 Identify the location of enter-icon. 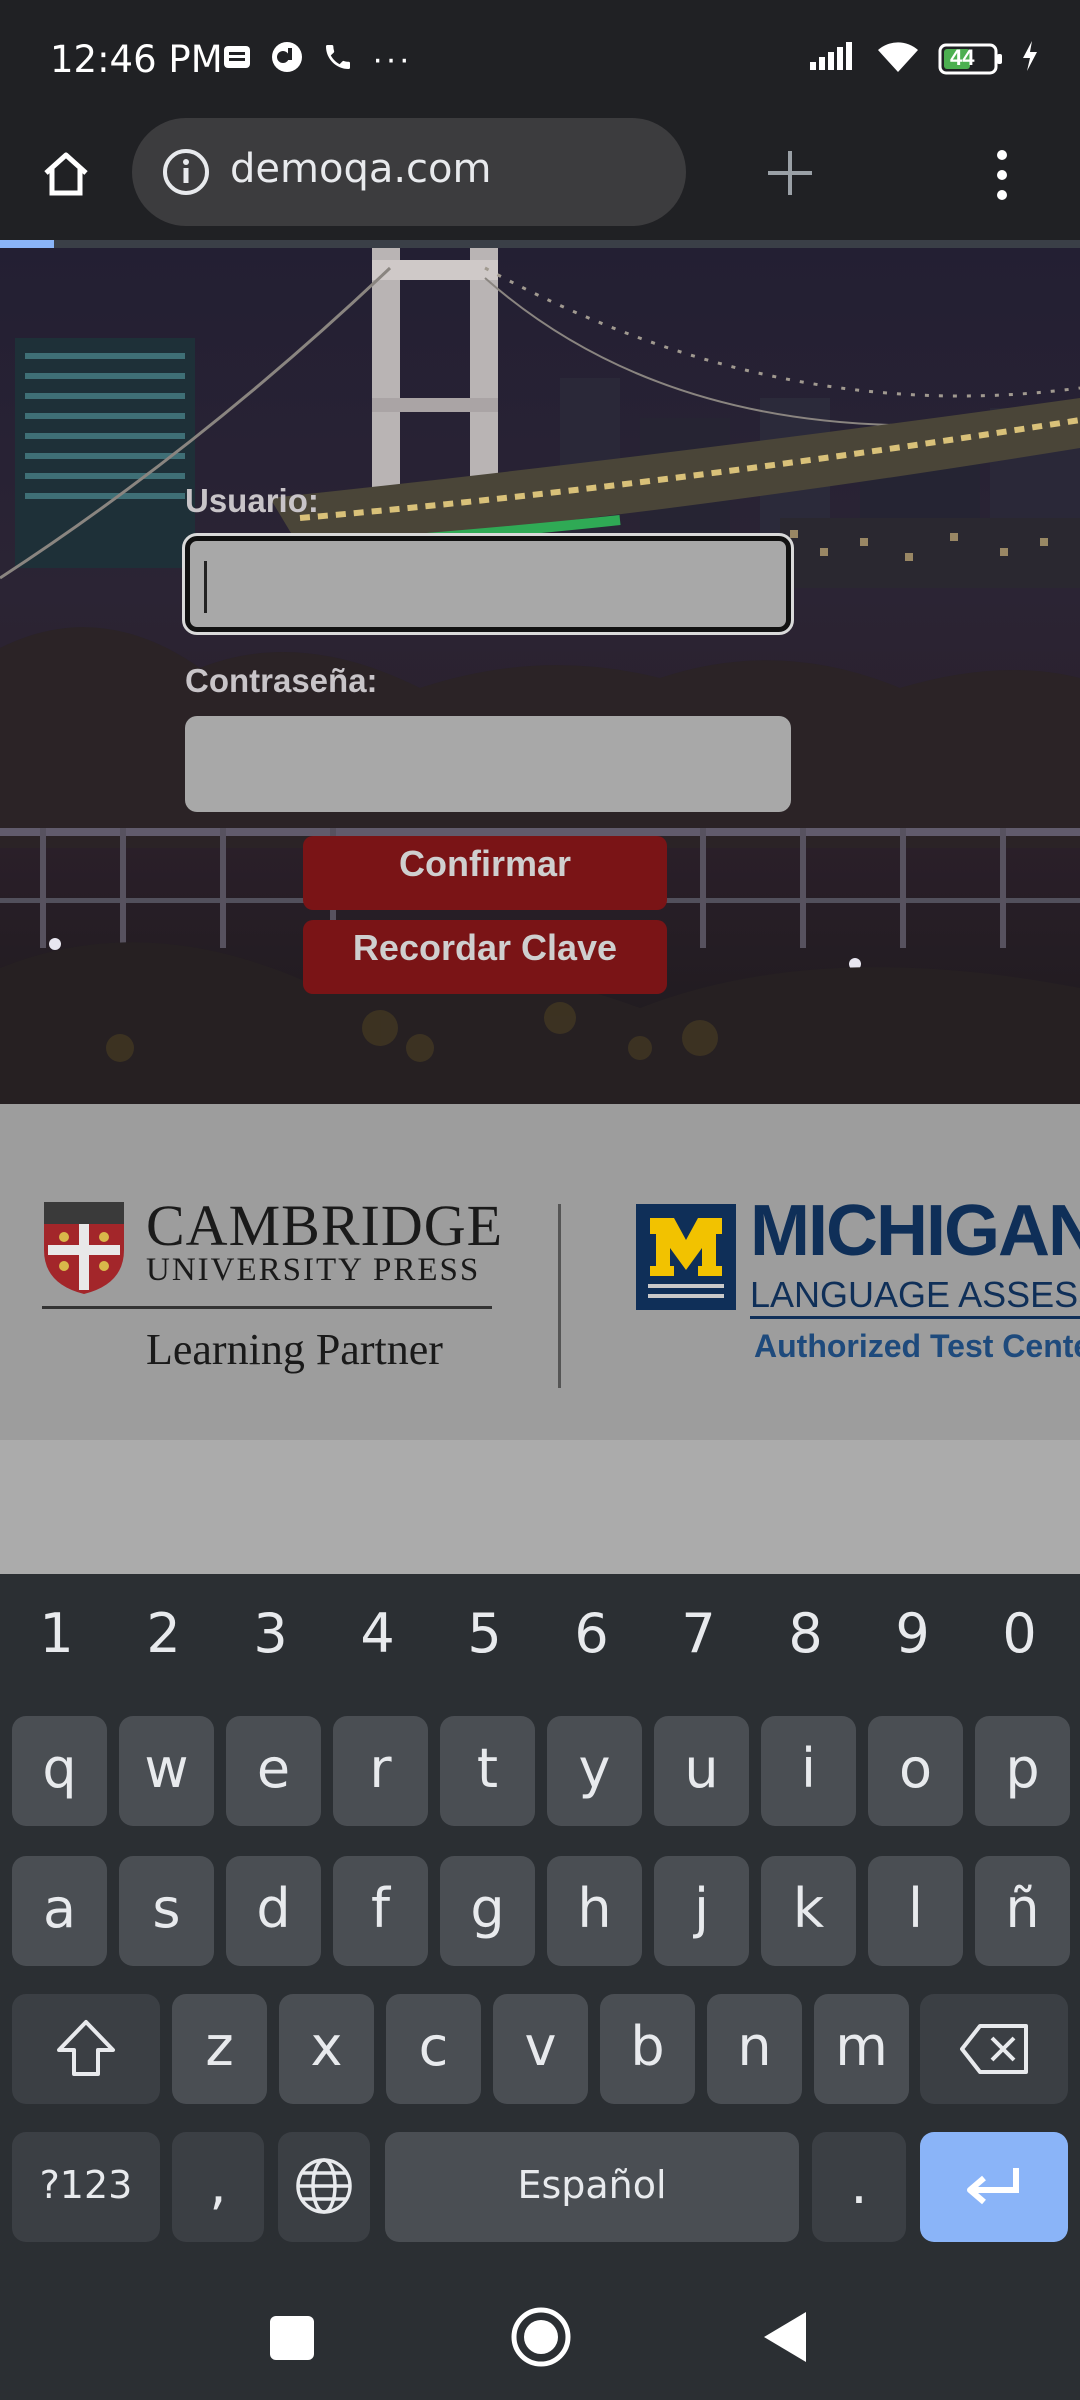
(993, 2186).